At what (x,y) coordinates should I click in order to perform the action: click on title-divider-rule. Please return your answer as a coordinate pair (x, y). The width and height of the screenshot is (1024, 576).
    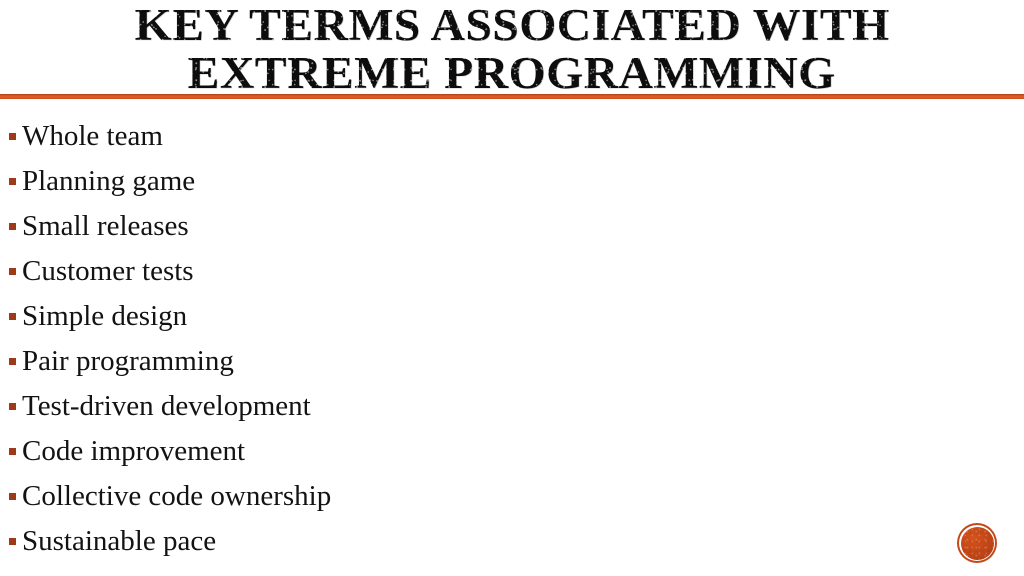
    Looking at the image, I should click on (512, 96).